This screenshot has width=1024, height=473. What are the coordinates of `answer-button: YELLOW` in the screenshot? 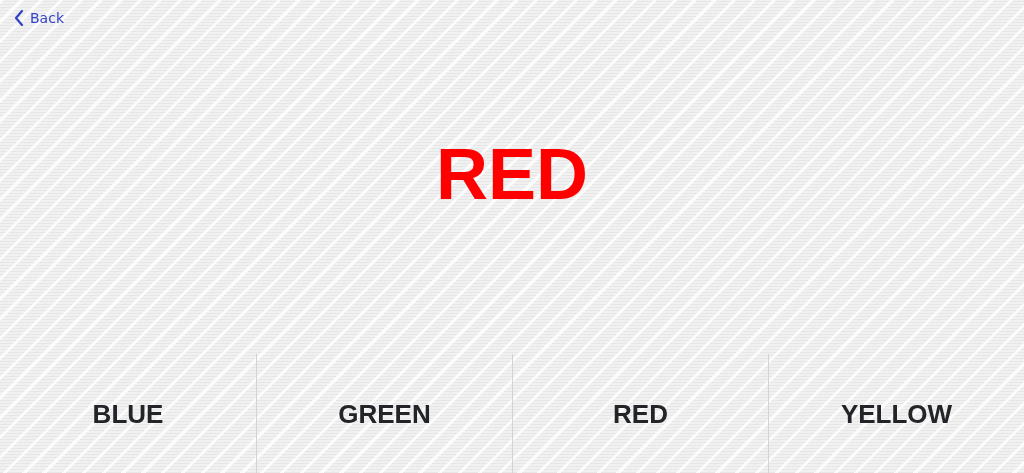 It's located at (896, 413).